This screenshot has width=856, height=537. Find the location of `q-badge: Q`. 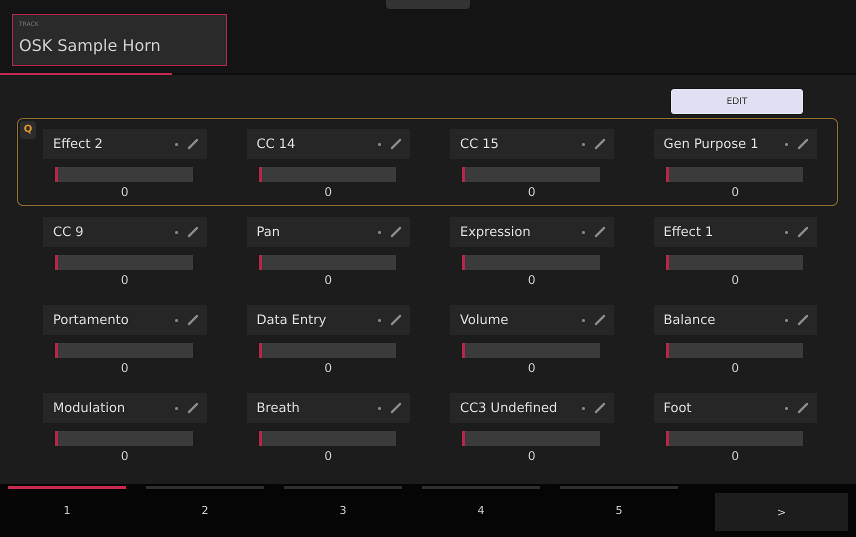

q-badge: Q is located at coordinates (28, 130).